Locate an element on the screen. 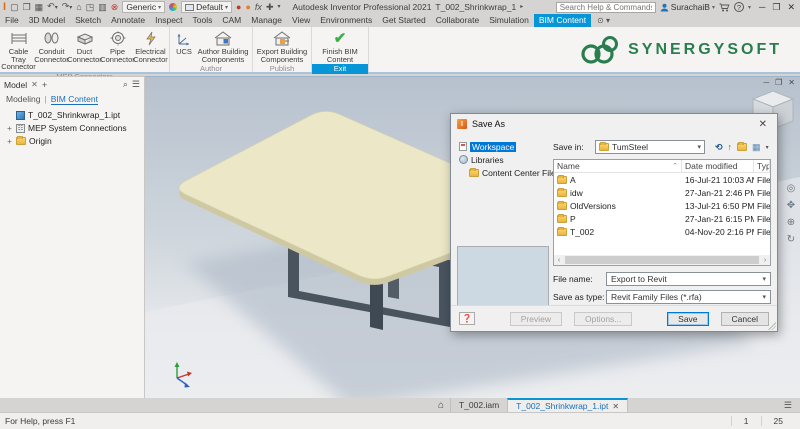  scrollbar-thumb is located at coordinates (662, 260).